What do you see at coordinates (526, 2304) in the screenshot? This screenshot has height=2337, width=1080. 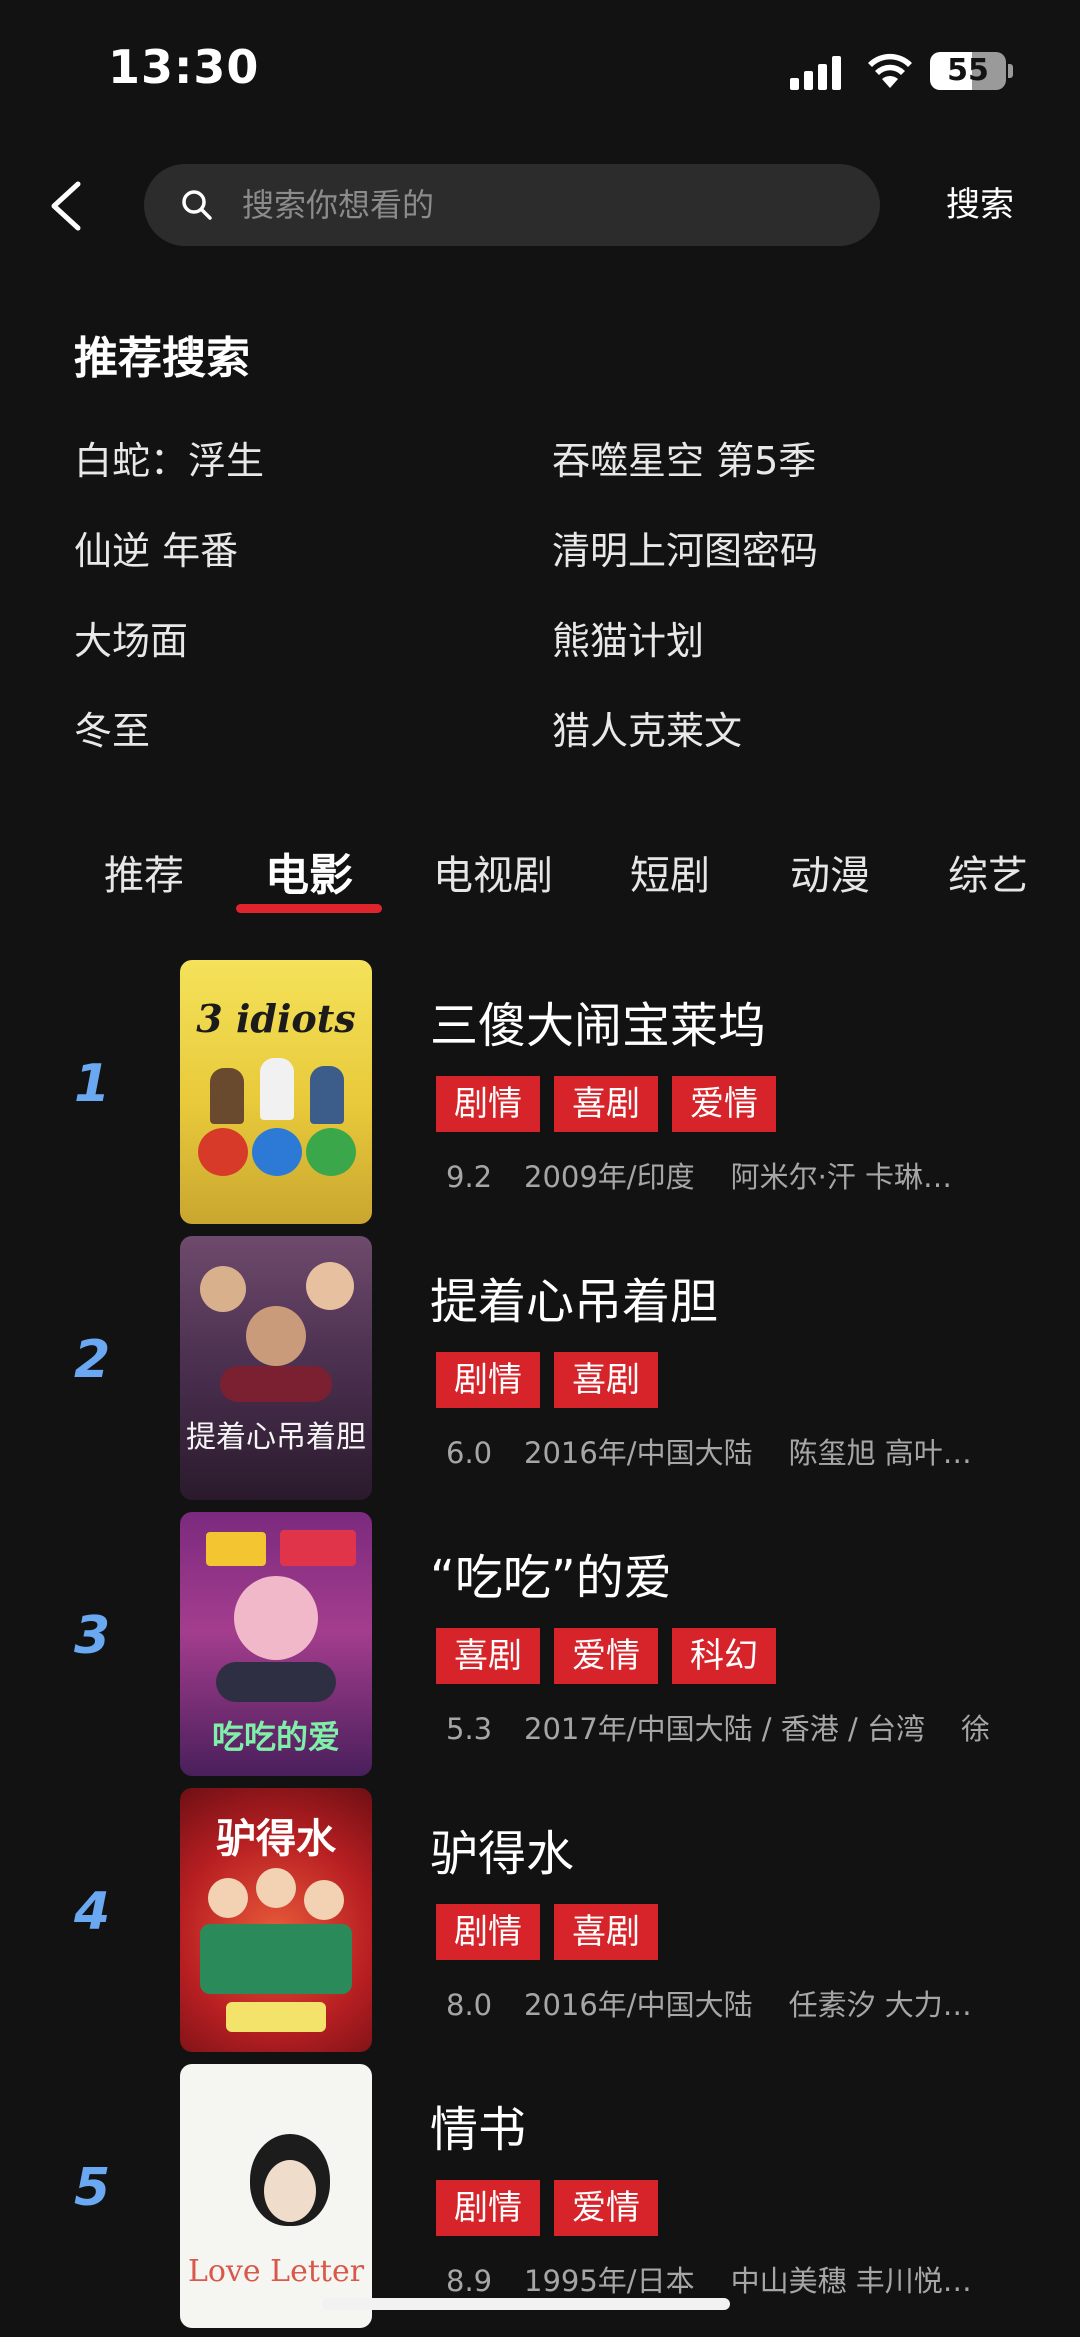 I see `home-indicator` at bounding box center [526, 2304].